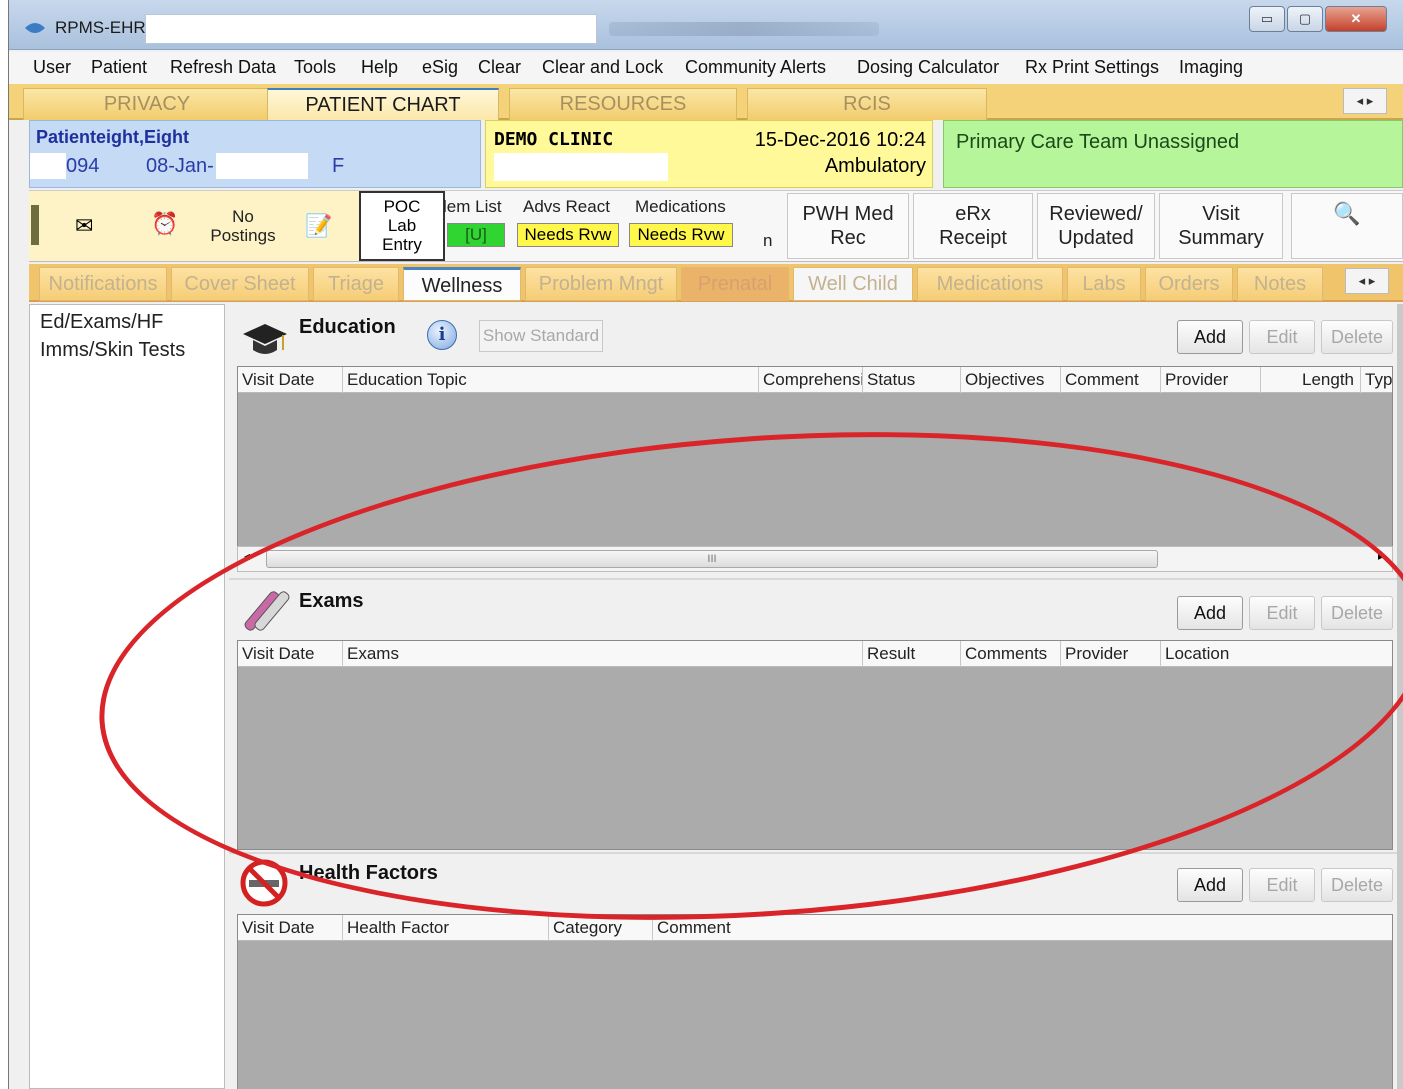  What do you see at coordinates (1356, 19) in the screenshot?
I see `close-button: ✕` at bounding box center [1356, 19].